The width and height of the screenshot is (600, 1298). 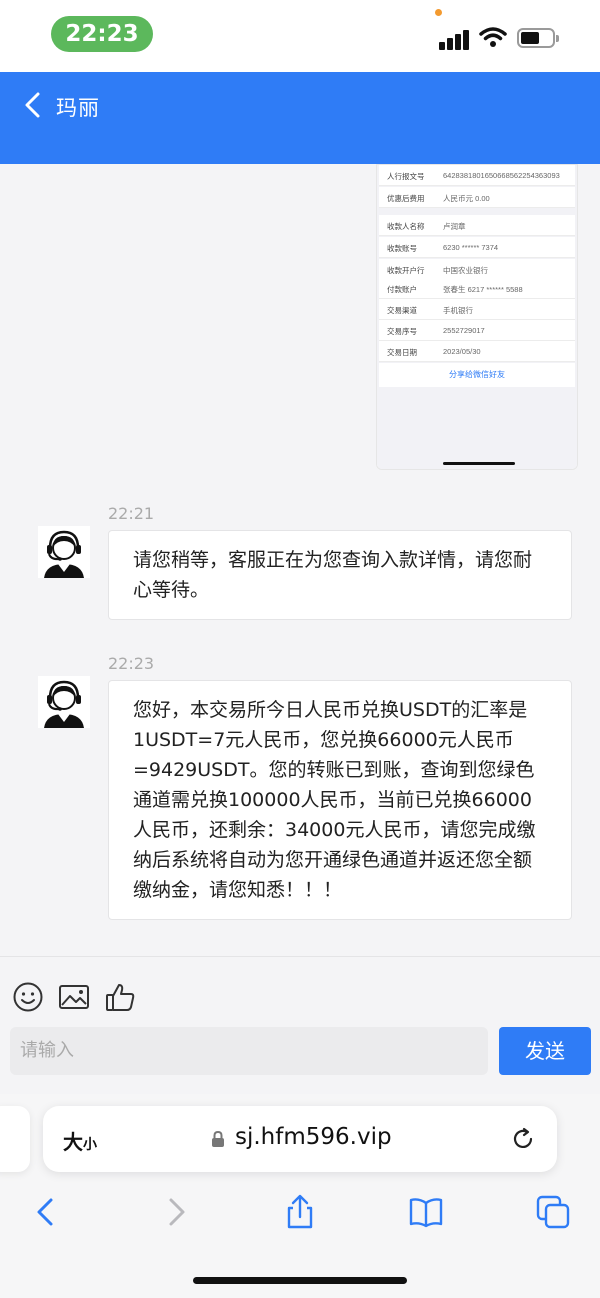 What do you see at coordinates (483, 289) in the screenshot?
I see `receipt-row-value: 张春生 6217 ****** 5588` at bounding box center [483, 289].